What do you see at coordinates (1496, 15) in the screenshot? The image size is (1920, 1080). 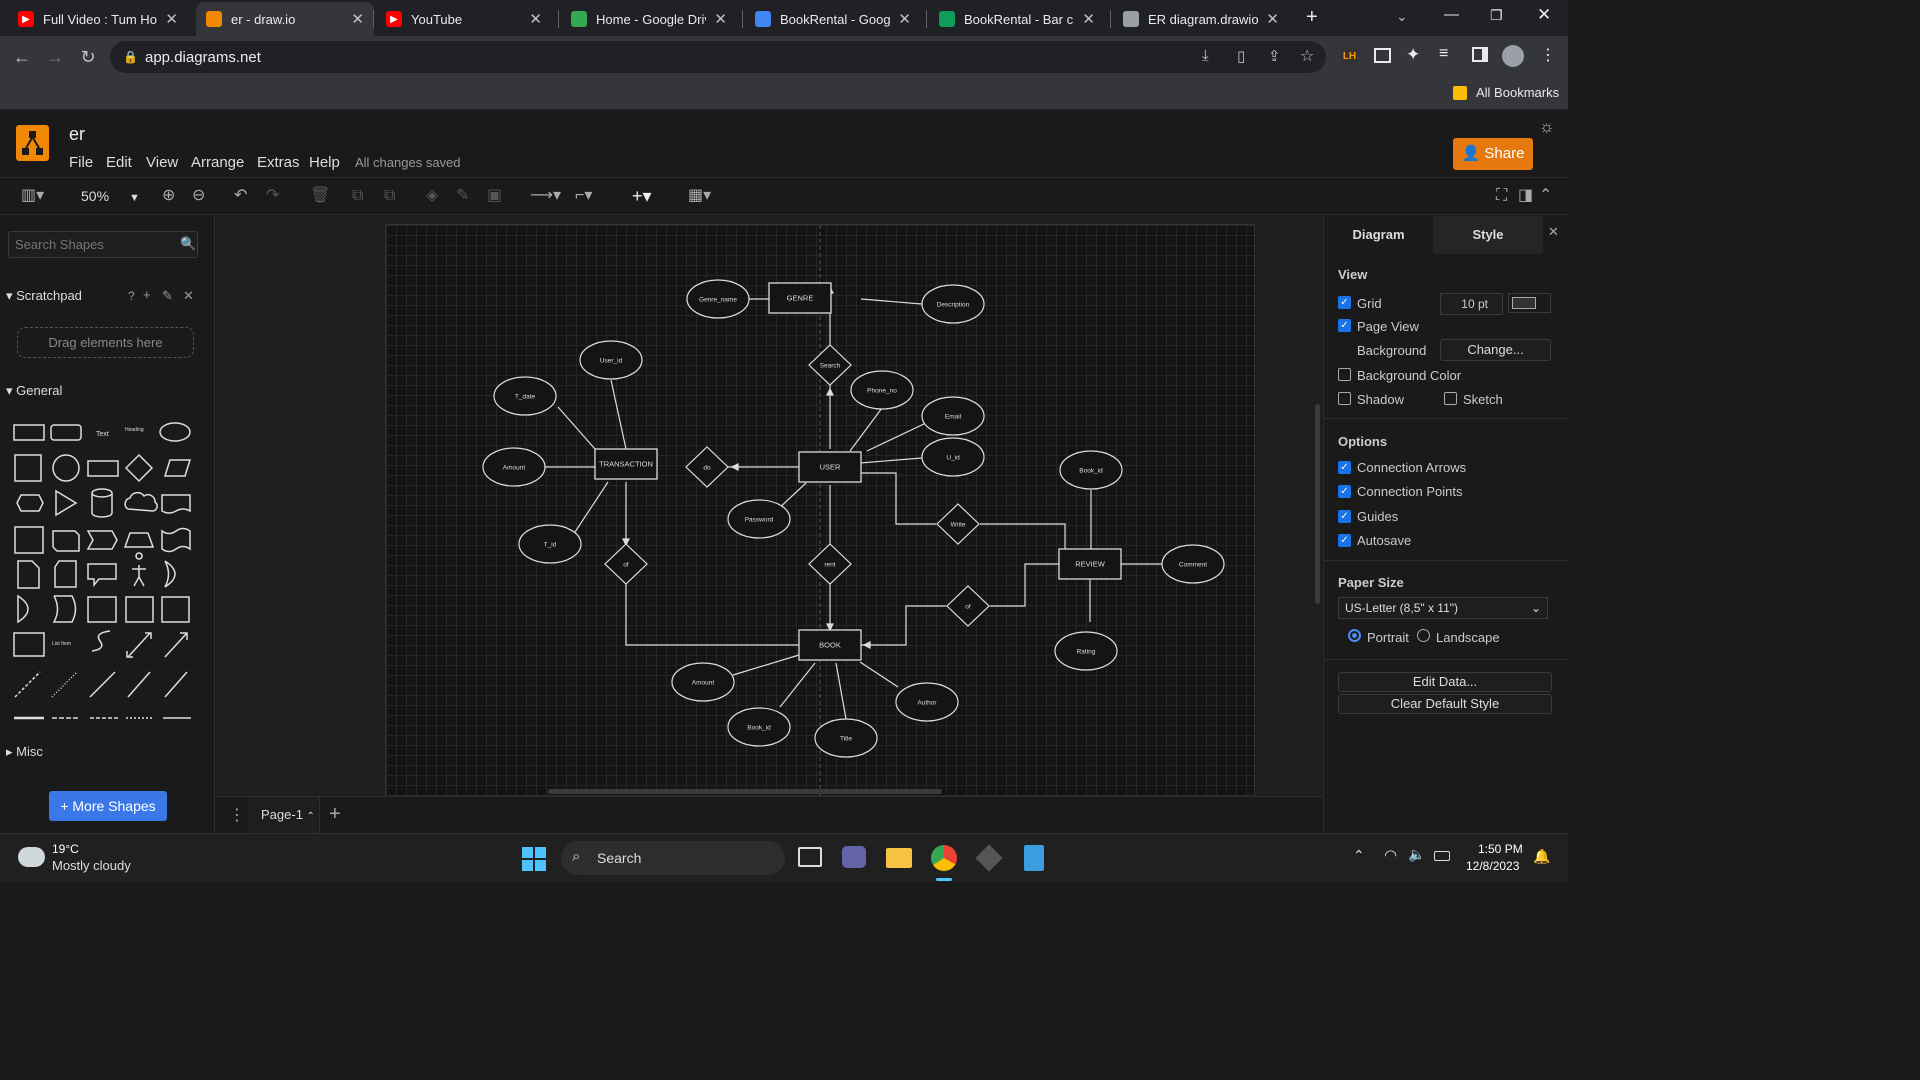 I see `maximize-button: ❐` at bounding box center [1496, 15].